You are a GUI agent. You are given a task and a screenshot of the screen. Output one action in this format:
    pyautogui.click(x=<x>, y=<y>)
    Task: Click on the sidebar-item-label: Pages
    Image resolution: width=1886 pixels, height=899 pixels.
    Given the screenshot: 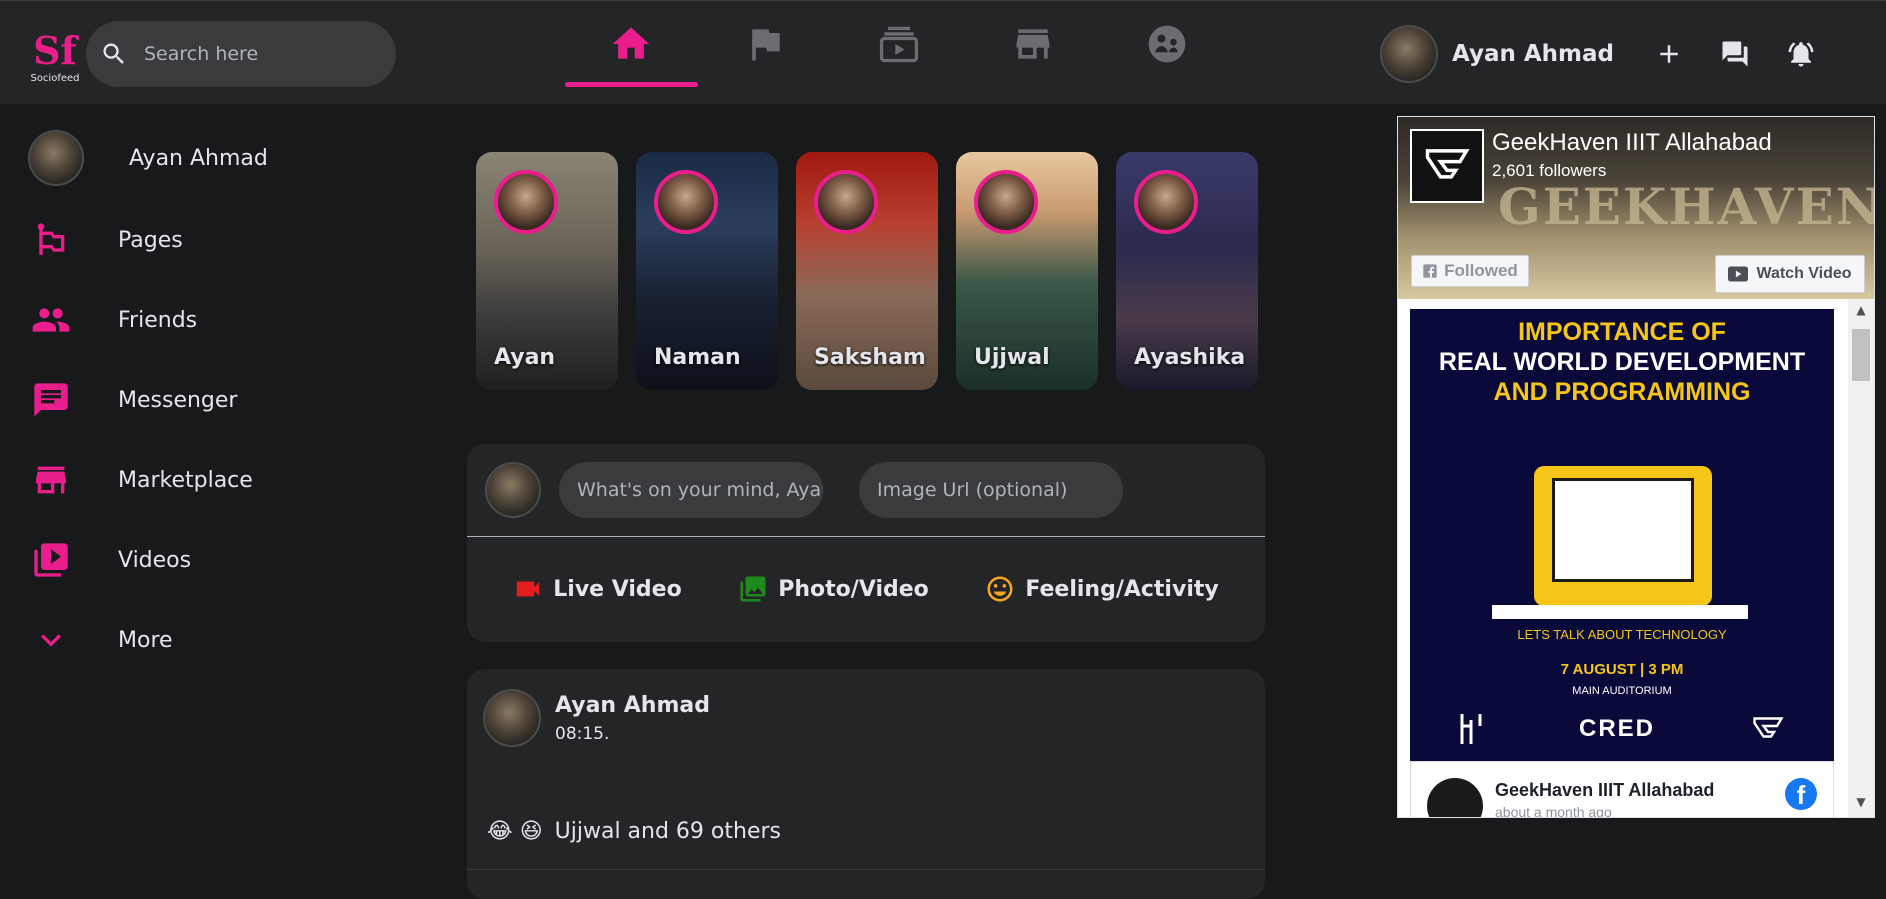 What is the action you would take?
    pyautogui.click(x=150, y=240)
    